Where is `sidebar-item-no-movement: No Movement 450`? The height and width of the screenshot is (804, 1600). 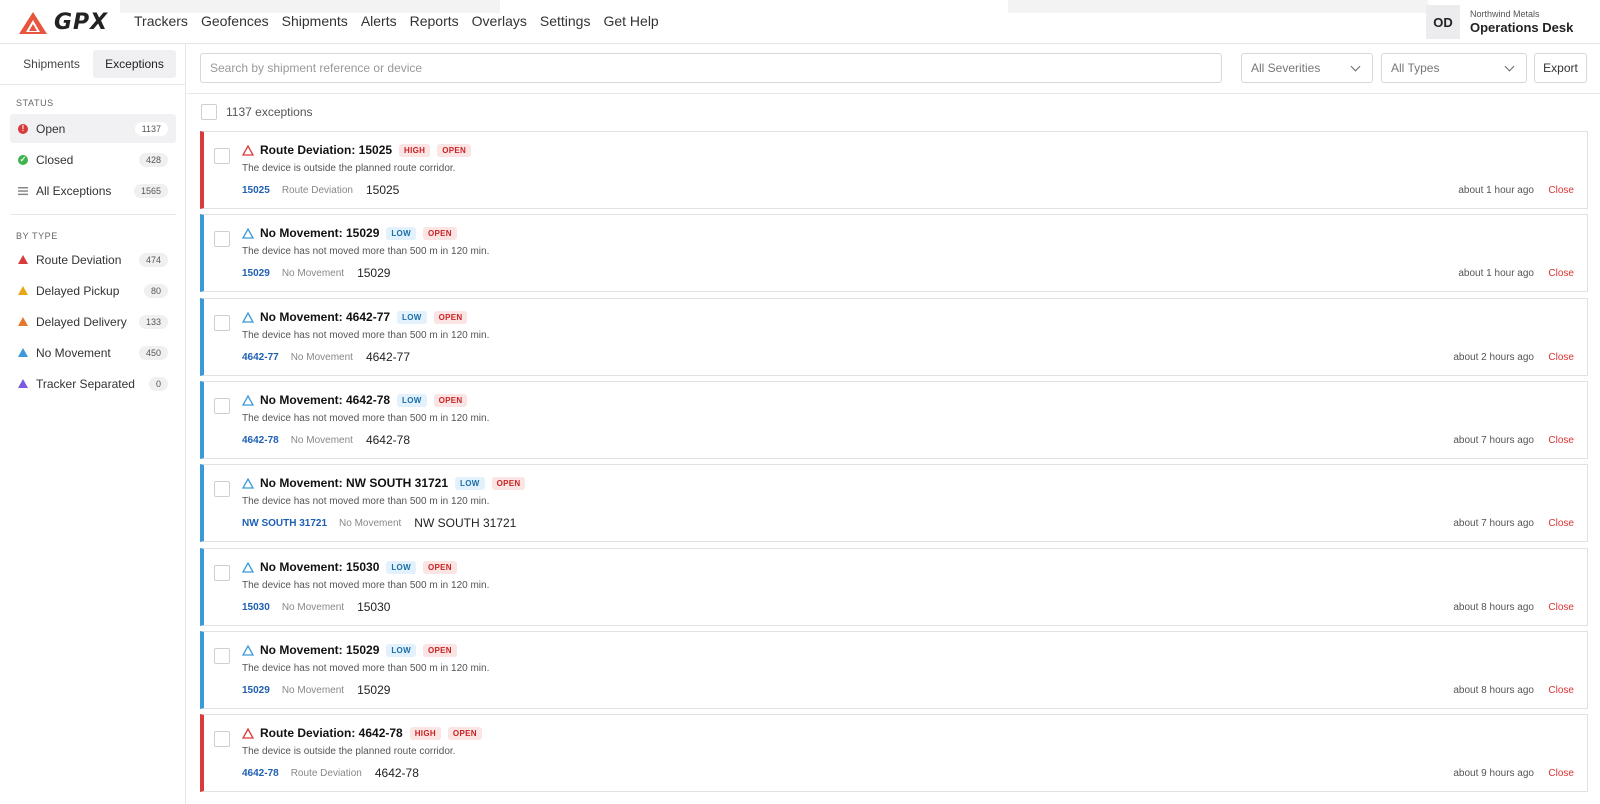 sidebar-item-no-movement: No Movement 450 is located at coordinates (93, 352).